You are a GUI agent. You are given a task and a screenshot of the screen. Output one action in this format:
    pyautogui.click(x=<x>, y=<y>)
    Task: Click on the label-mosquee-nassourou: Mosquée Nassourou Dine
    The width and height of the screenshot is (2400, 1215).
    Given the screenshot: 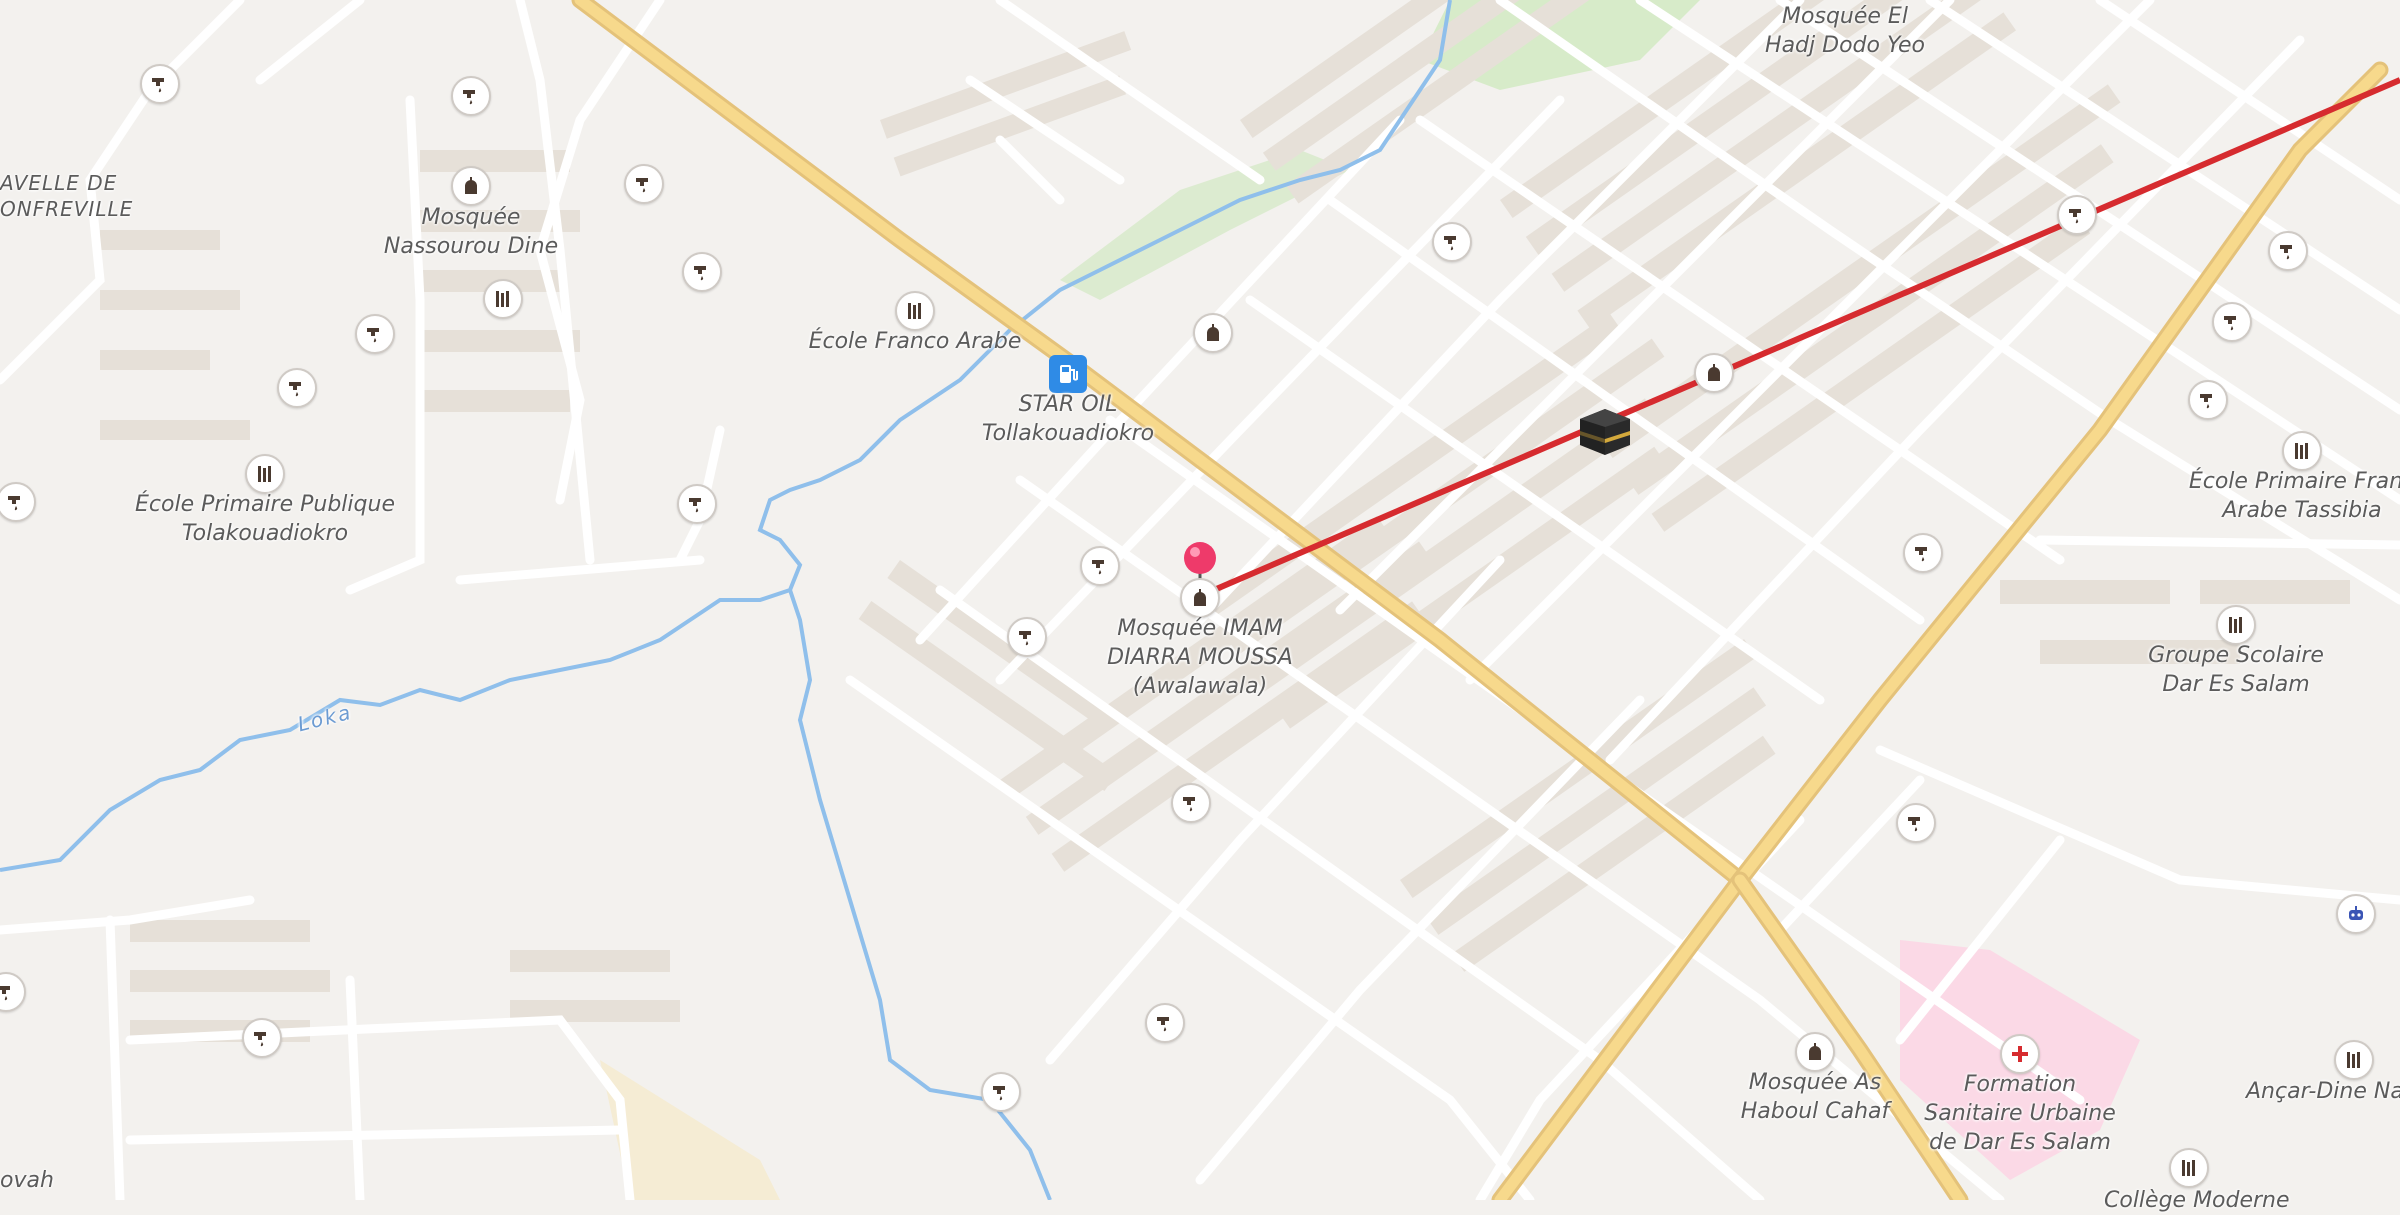 What is the action you would take?
    pyautogui.click(x=471, y=232)
    